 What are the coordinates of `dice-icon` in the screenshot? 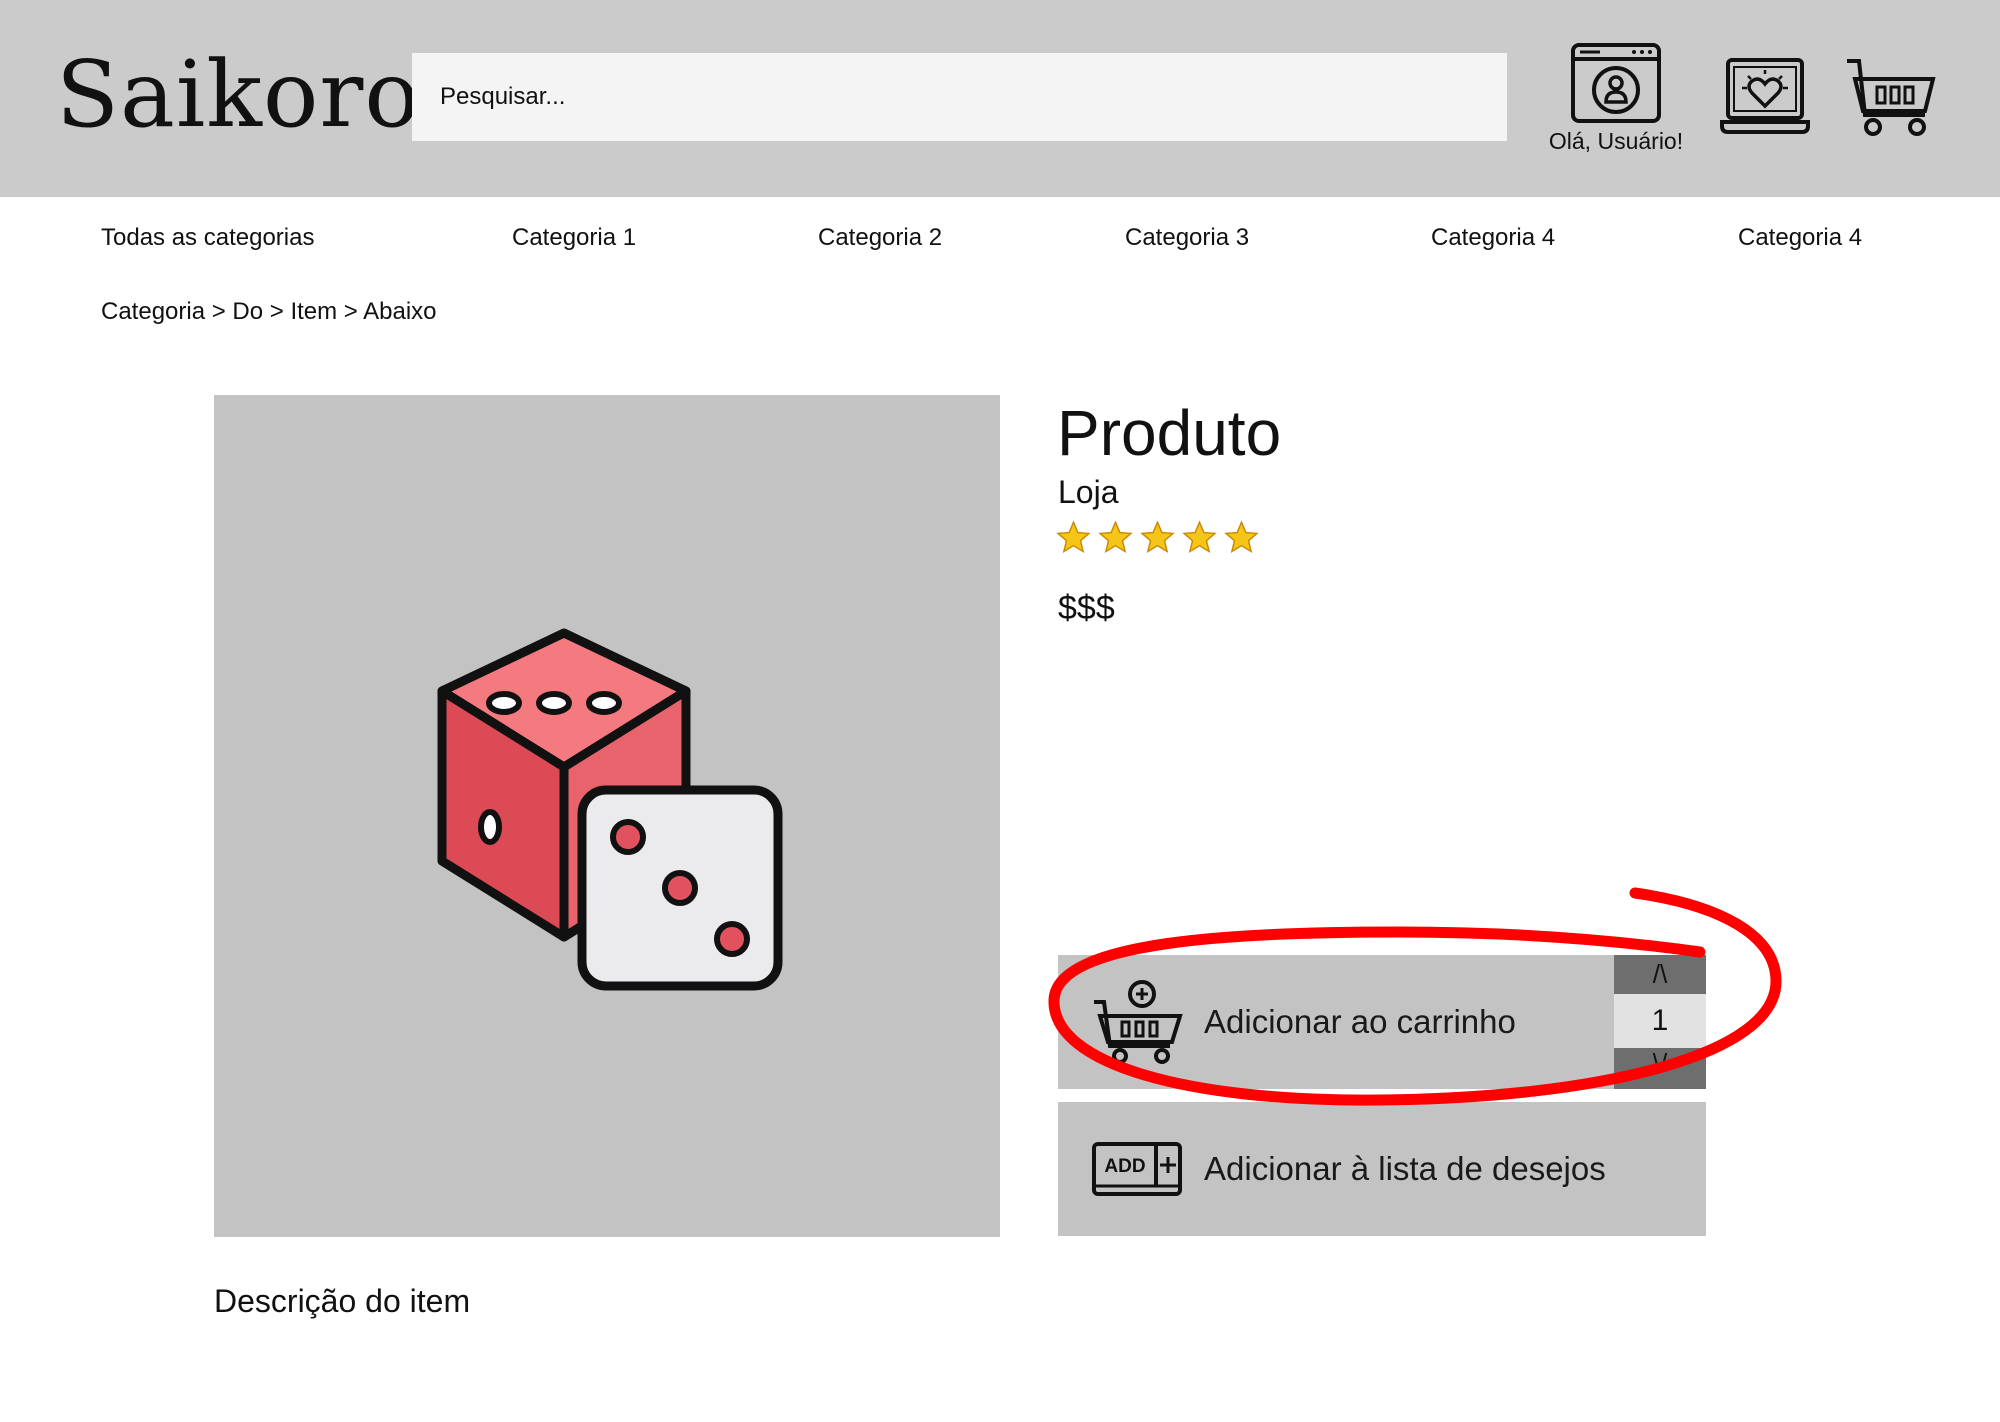 It's located at (610, 809).